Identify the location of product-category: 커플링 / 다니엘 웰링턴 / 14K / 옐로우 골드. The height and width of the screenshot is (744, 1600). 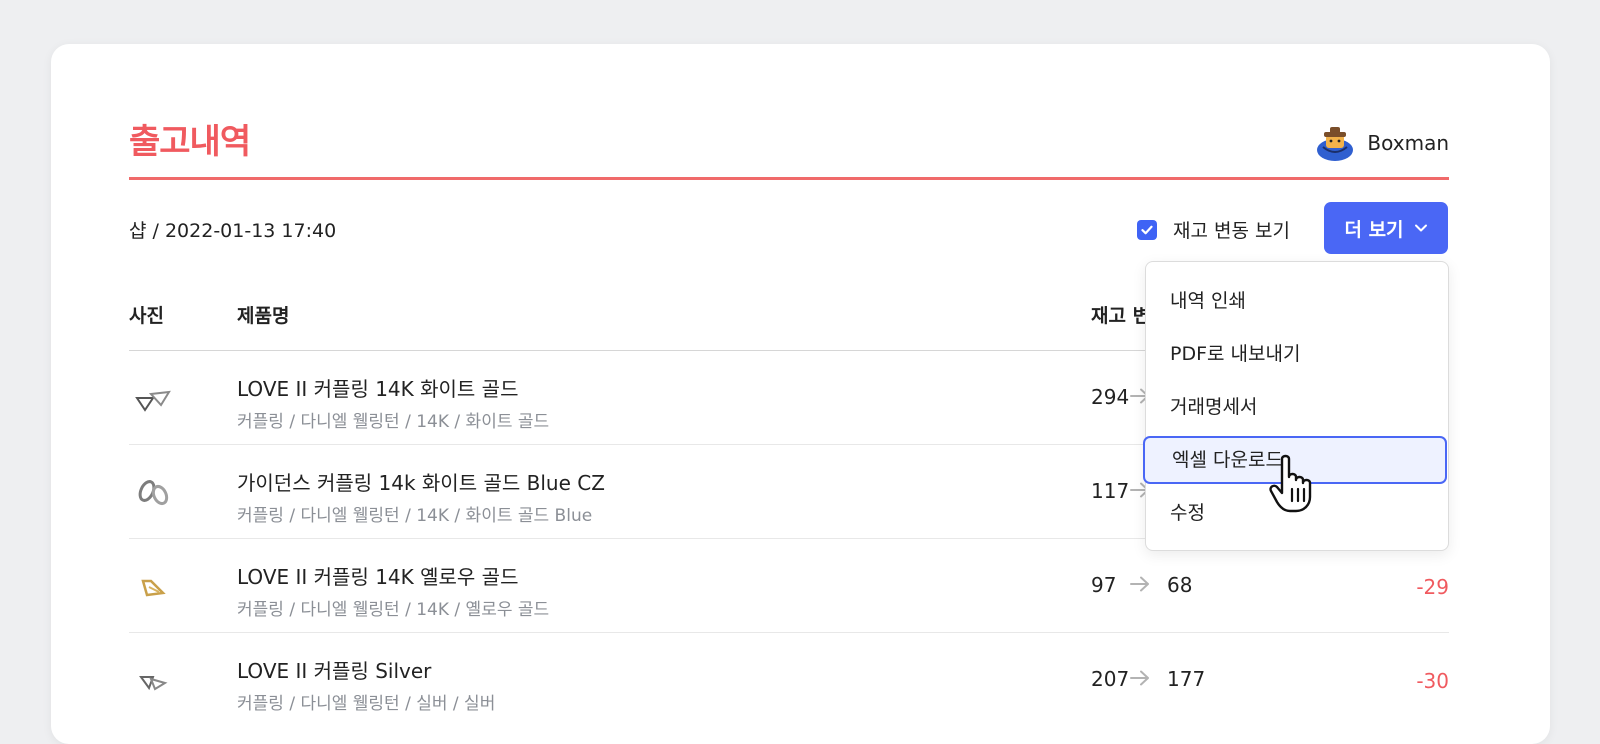
(393, 610).